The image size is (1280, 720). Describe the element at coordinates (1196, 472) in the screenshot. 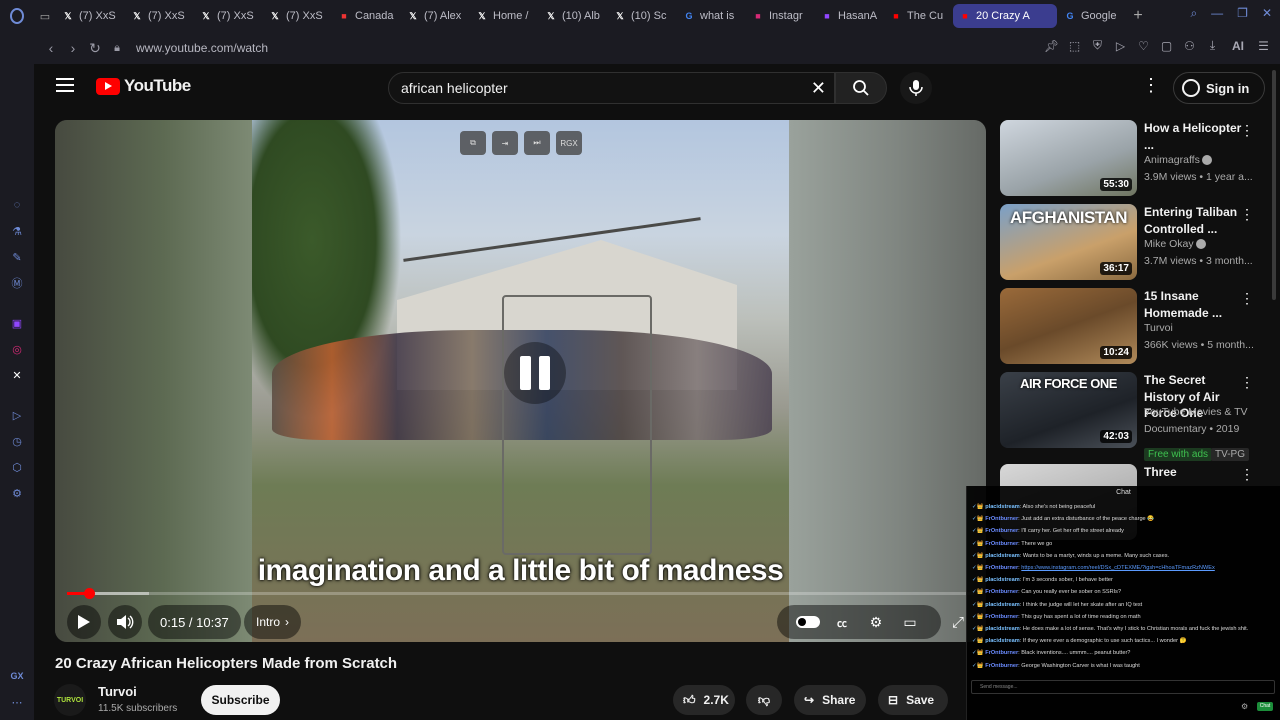

I see `video-title: Three` at that location.